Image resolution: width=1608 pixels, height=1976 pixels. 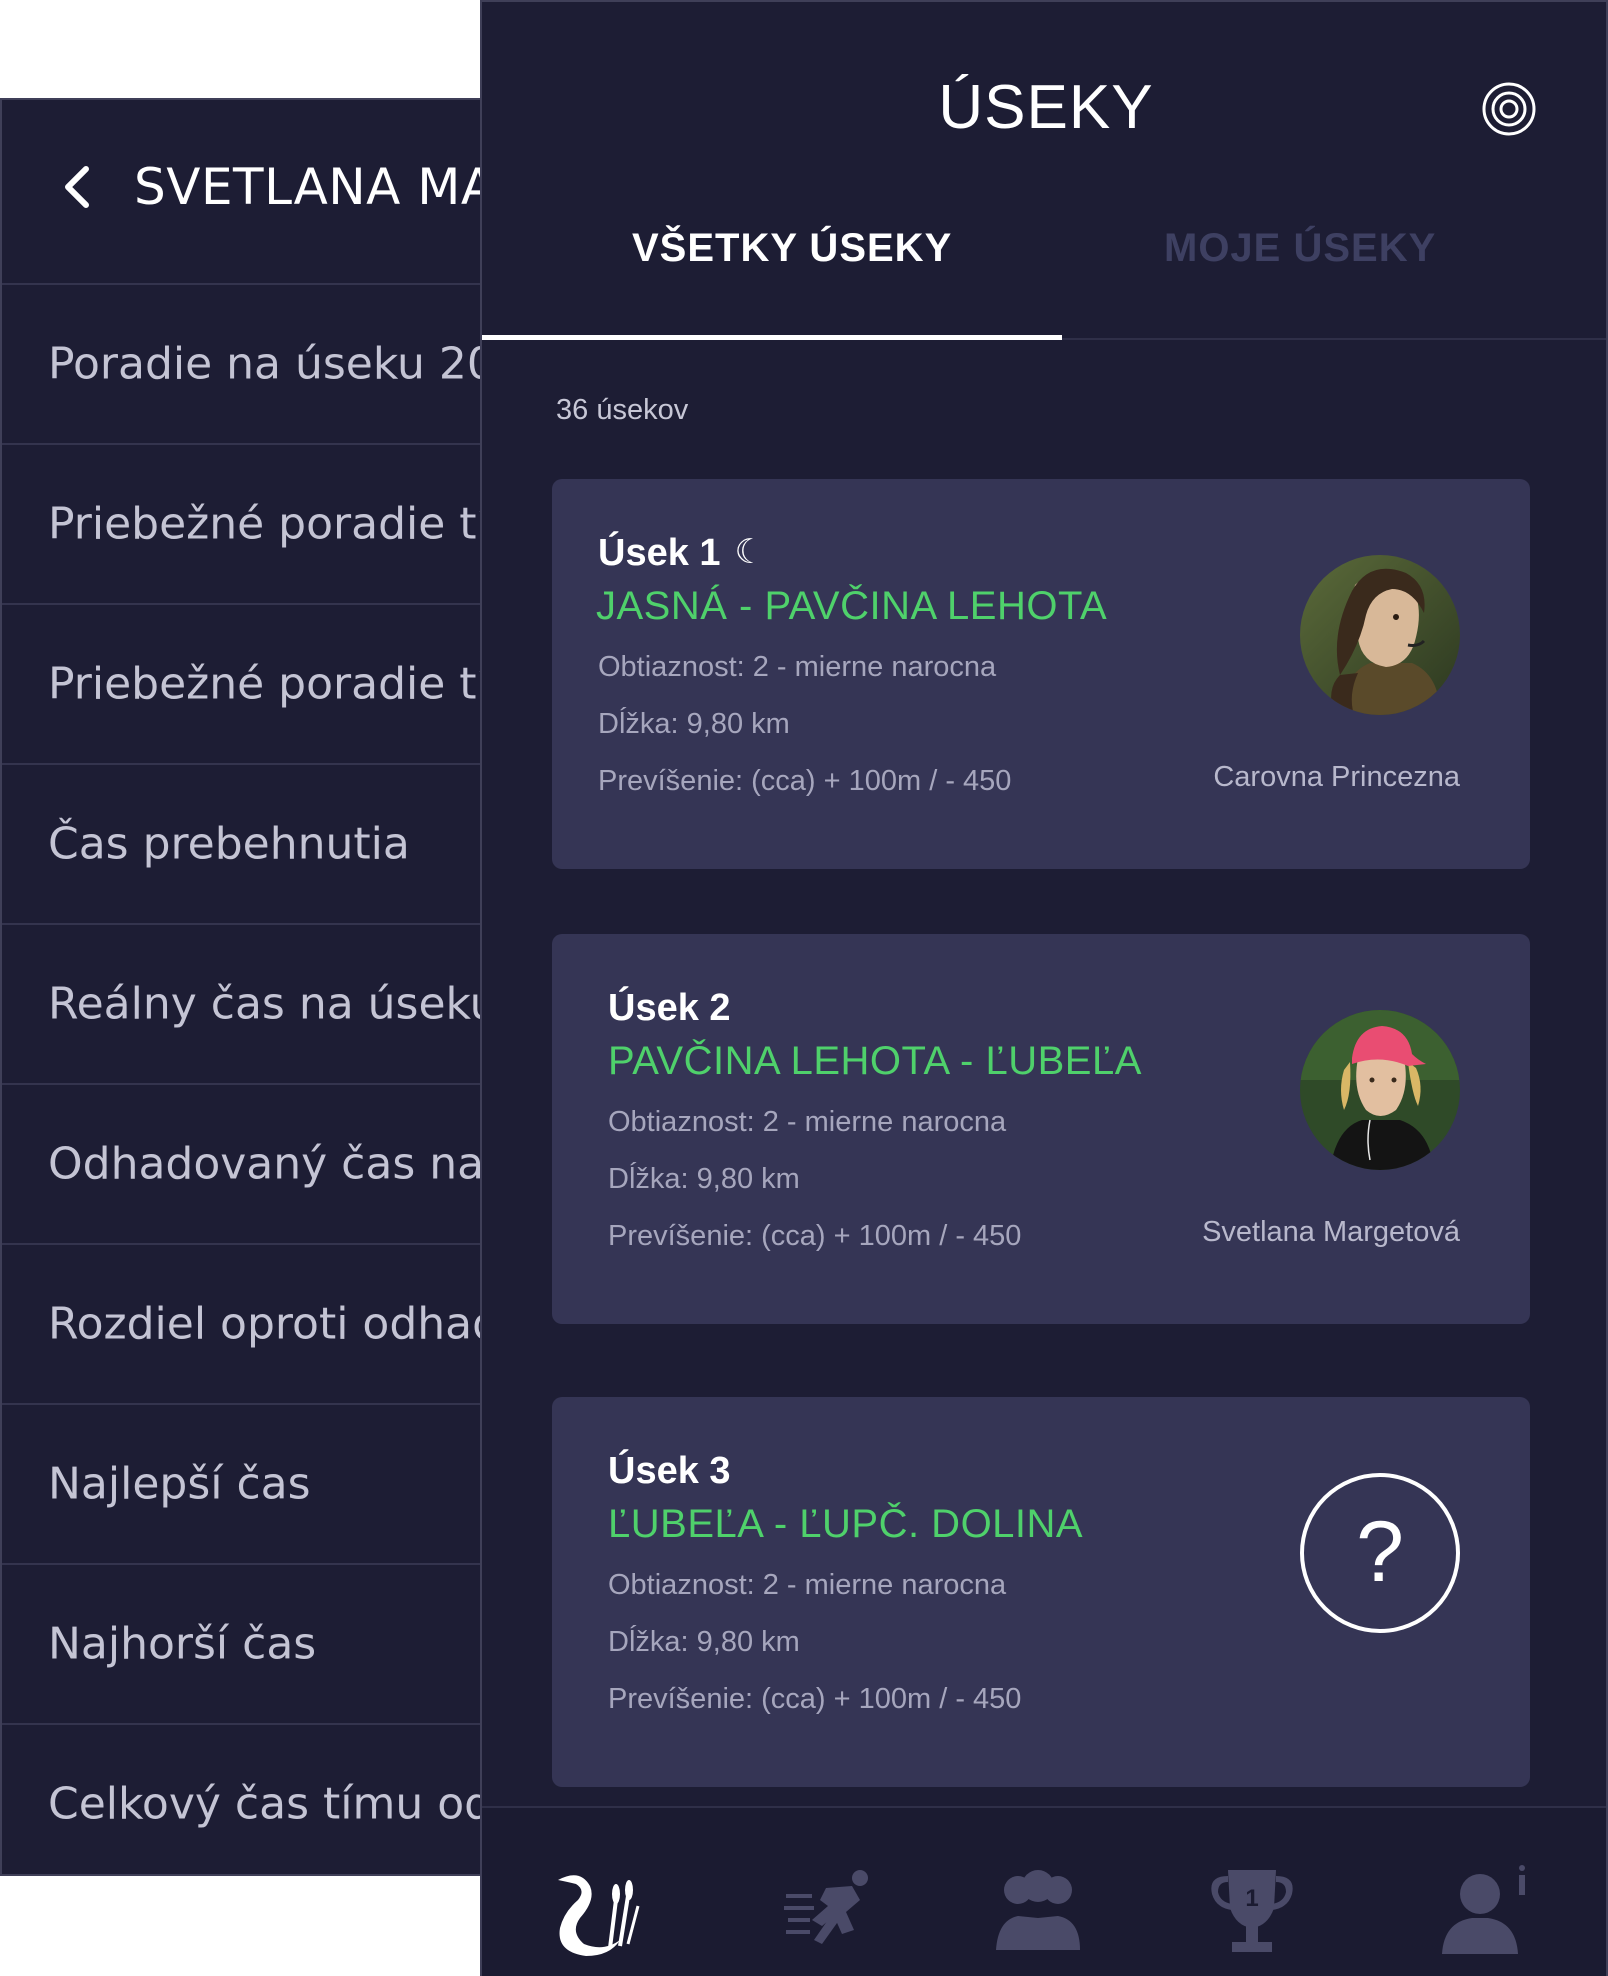 What do you see at coordinates (832, 1910) in the screenshot?
I see `runner-icon` at bounding box center [832, 1910].